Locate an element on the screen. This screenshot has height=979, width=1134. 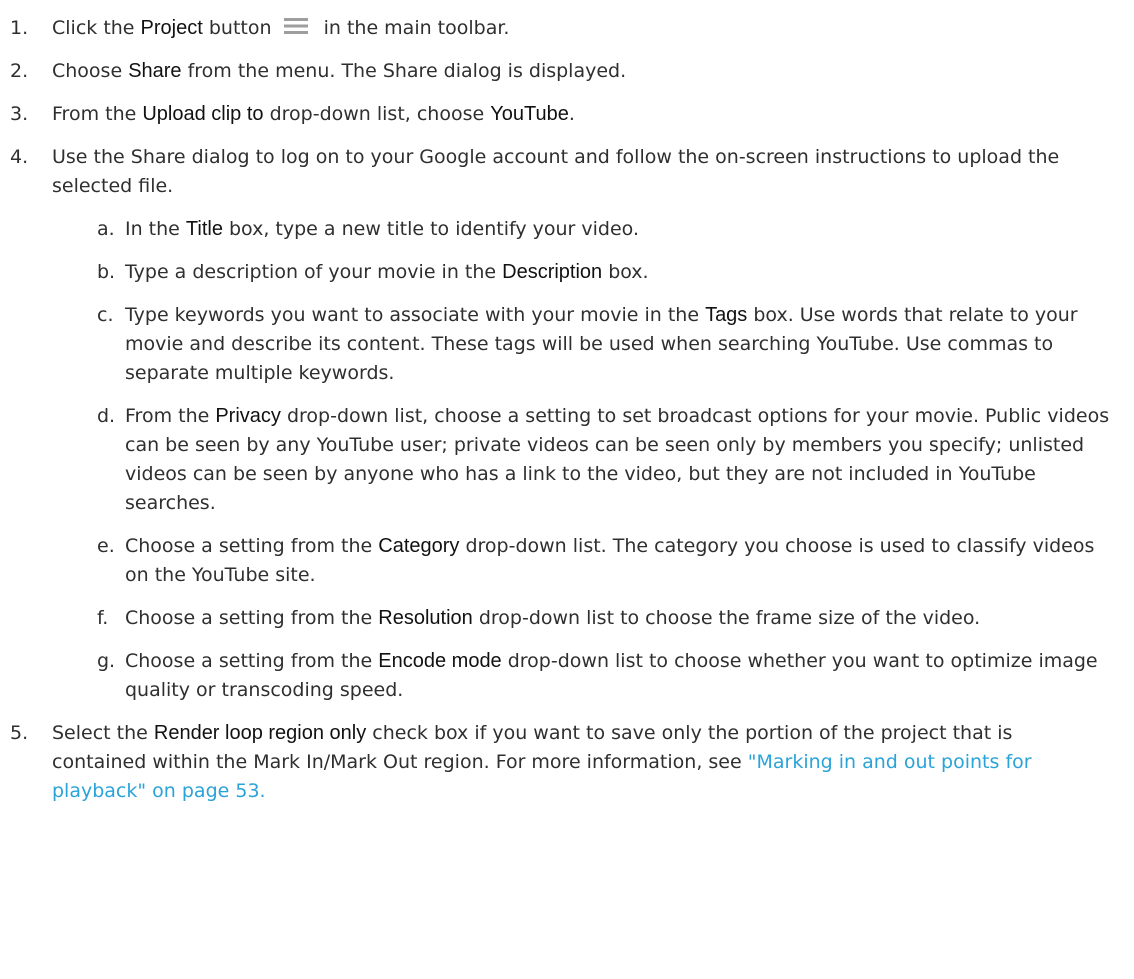
substep-a-text-a: In the is located at coordinates (155, 229).